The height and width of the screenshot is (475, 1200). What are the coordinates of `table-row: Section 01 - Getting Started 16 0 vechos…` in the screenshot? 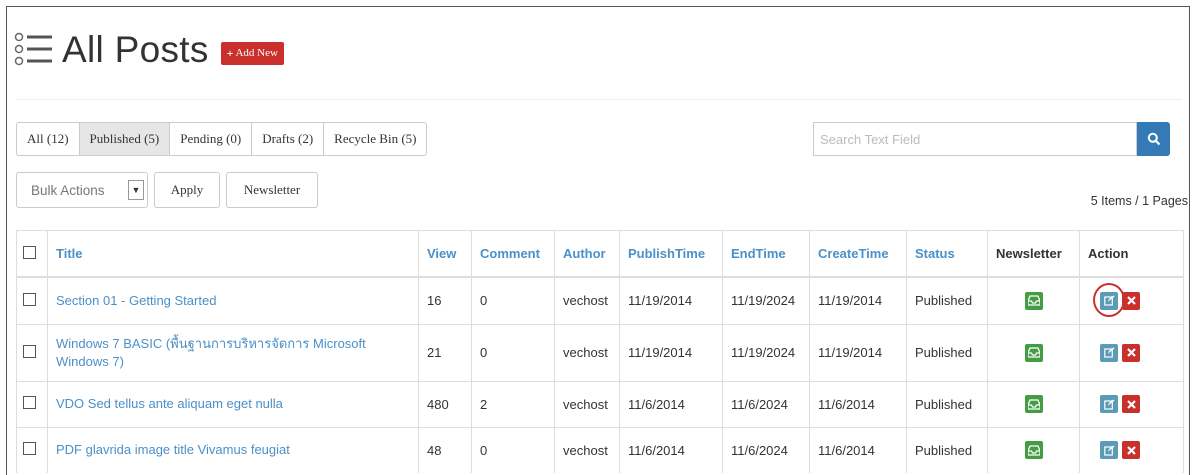 It's located at (600, 300).